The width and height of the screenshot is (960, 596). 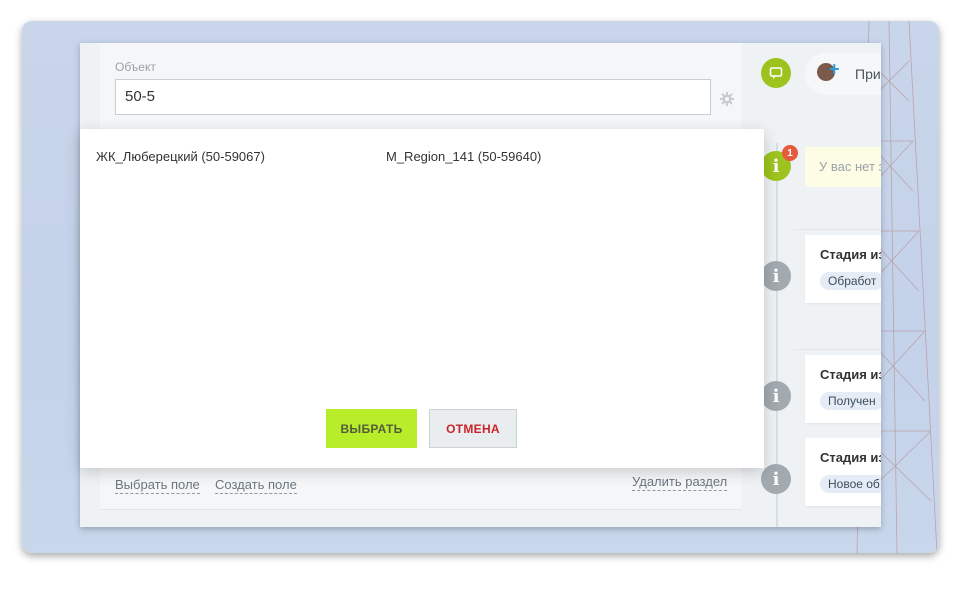 I want to click on field-label: Объект, so click(x=135, y=67).